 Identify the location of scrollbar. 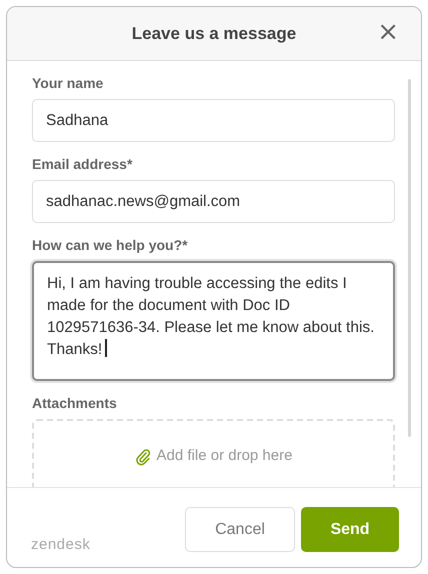
(409, 258).